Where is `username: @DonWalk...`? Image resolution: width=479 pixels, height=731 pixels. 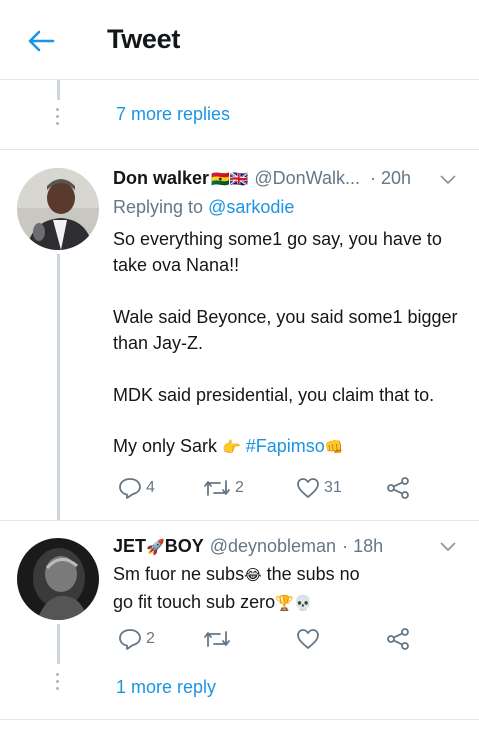 username: @DonWalk... is located at coordinates (307, 178).